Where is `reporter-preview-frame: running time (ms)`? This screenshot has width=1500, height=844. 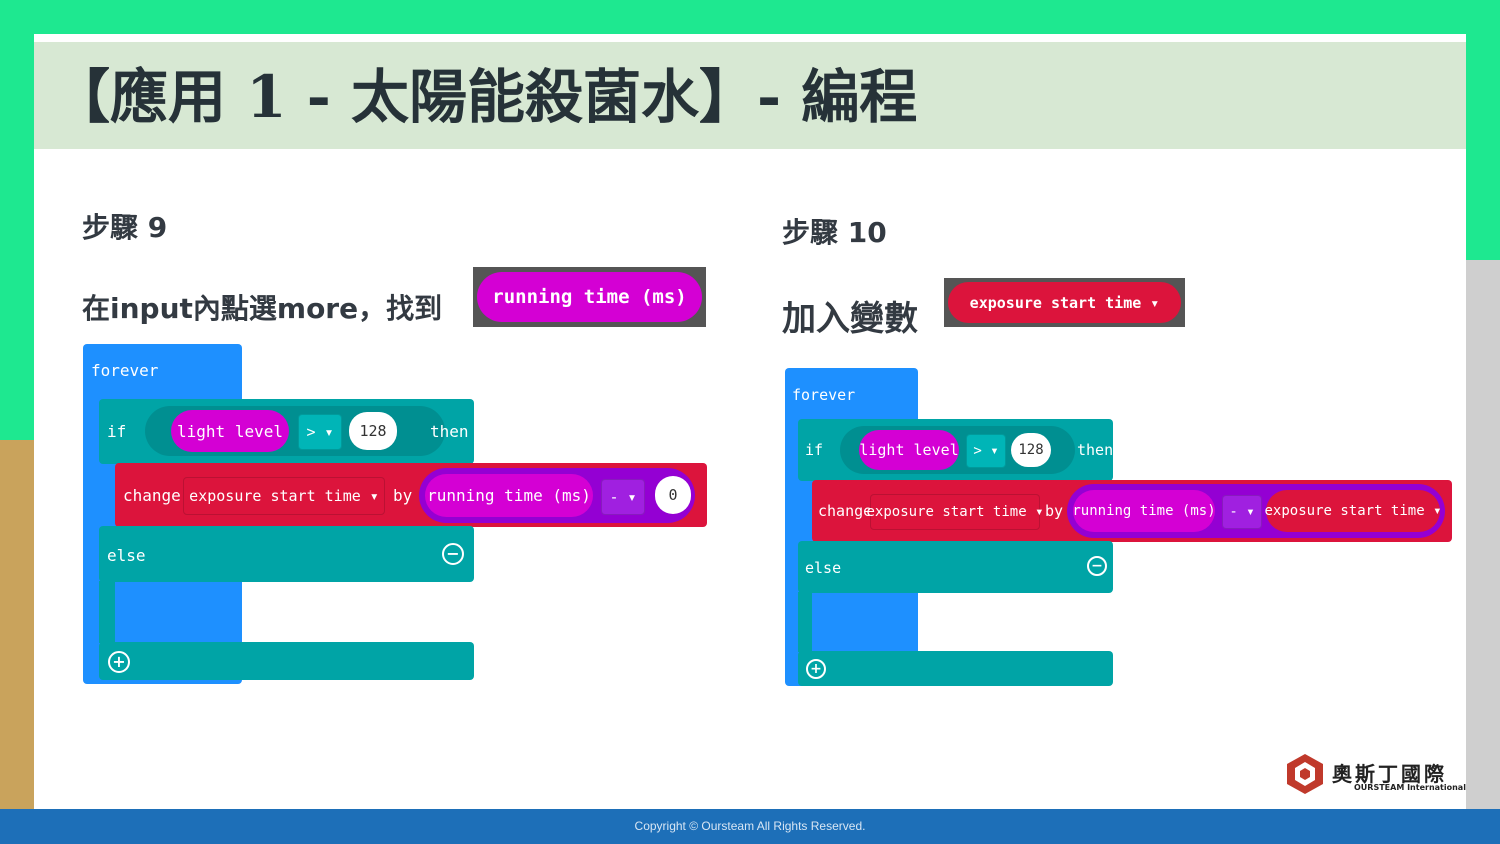
reporter-preview-frame: running time (ms) is located at coordinates (589, 297).